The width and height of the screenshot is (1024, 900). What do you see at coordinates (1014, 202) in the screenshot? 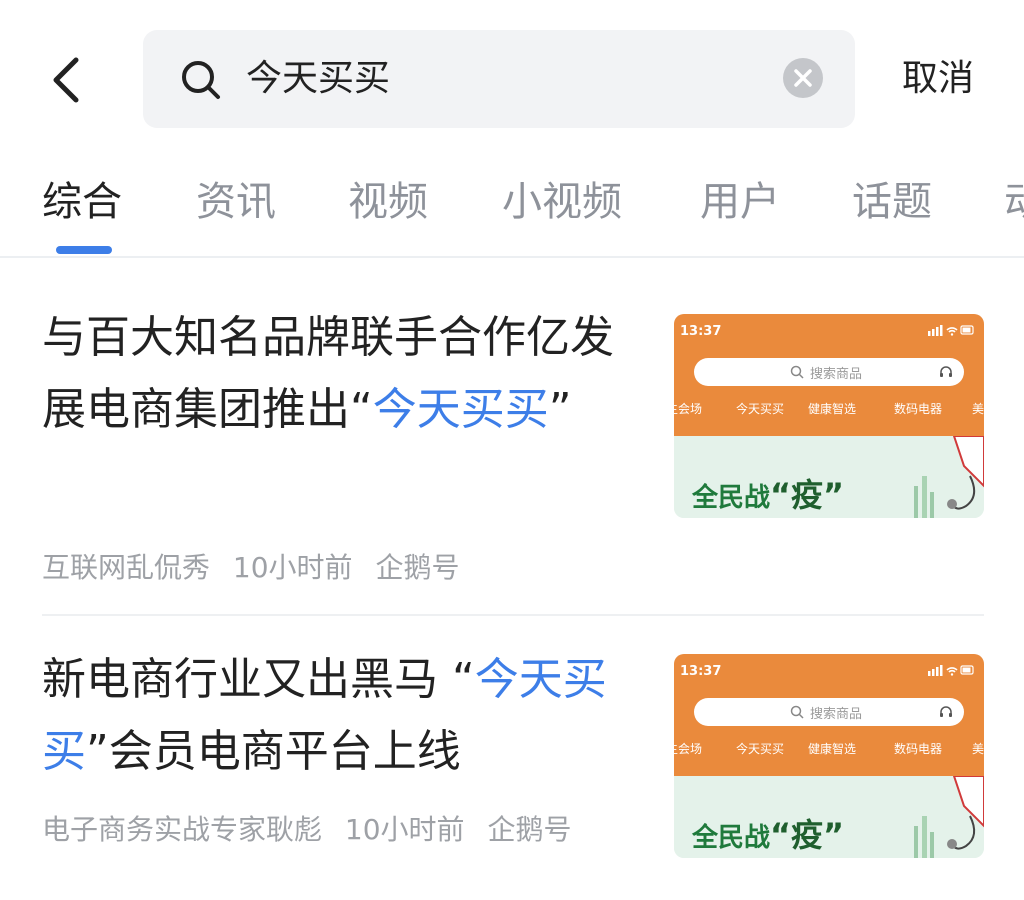
I see `tab-more: 动` at bounding box center [1014, 202].